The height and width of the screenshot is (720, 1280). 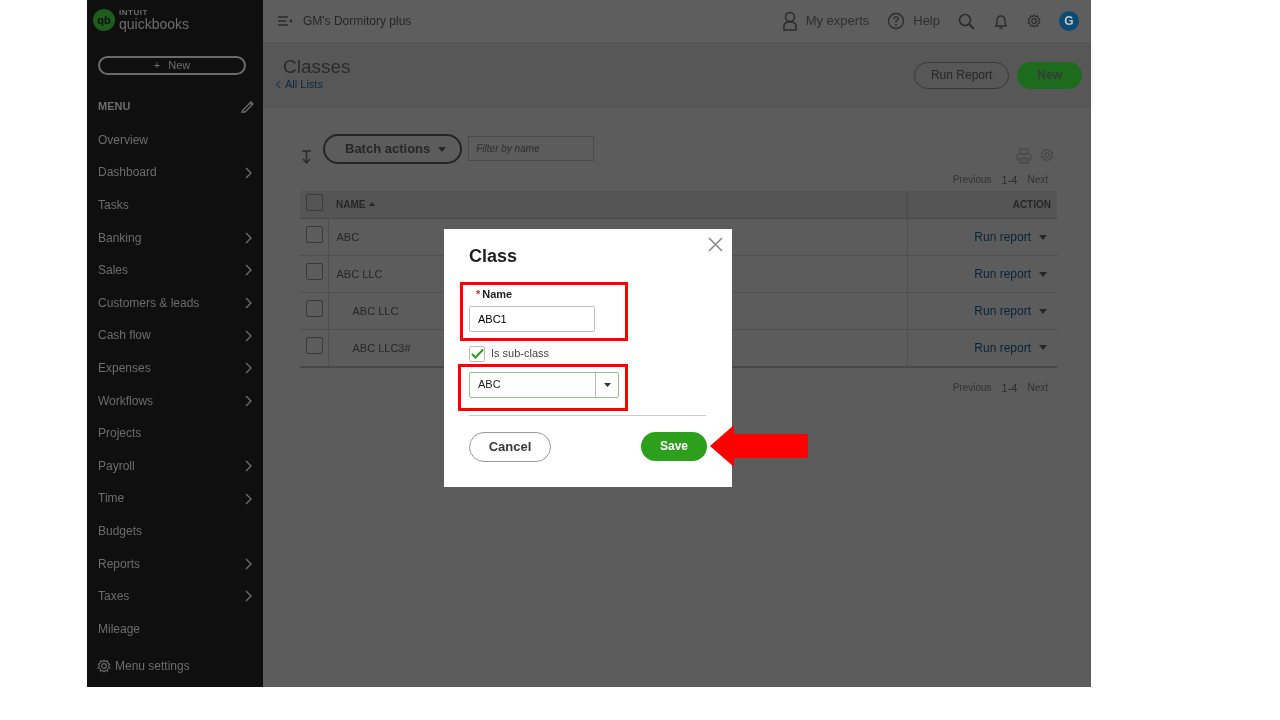 What do you see at coordinates (1069, 21) in the screenshot?
I see `avatar-icon: G` at bounding box center [1069, 21].